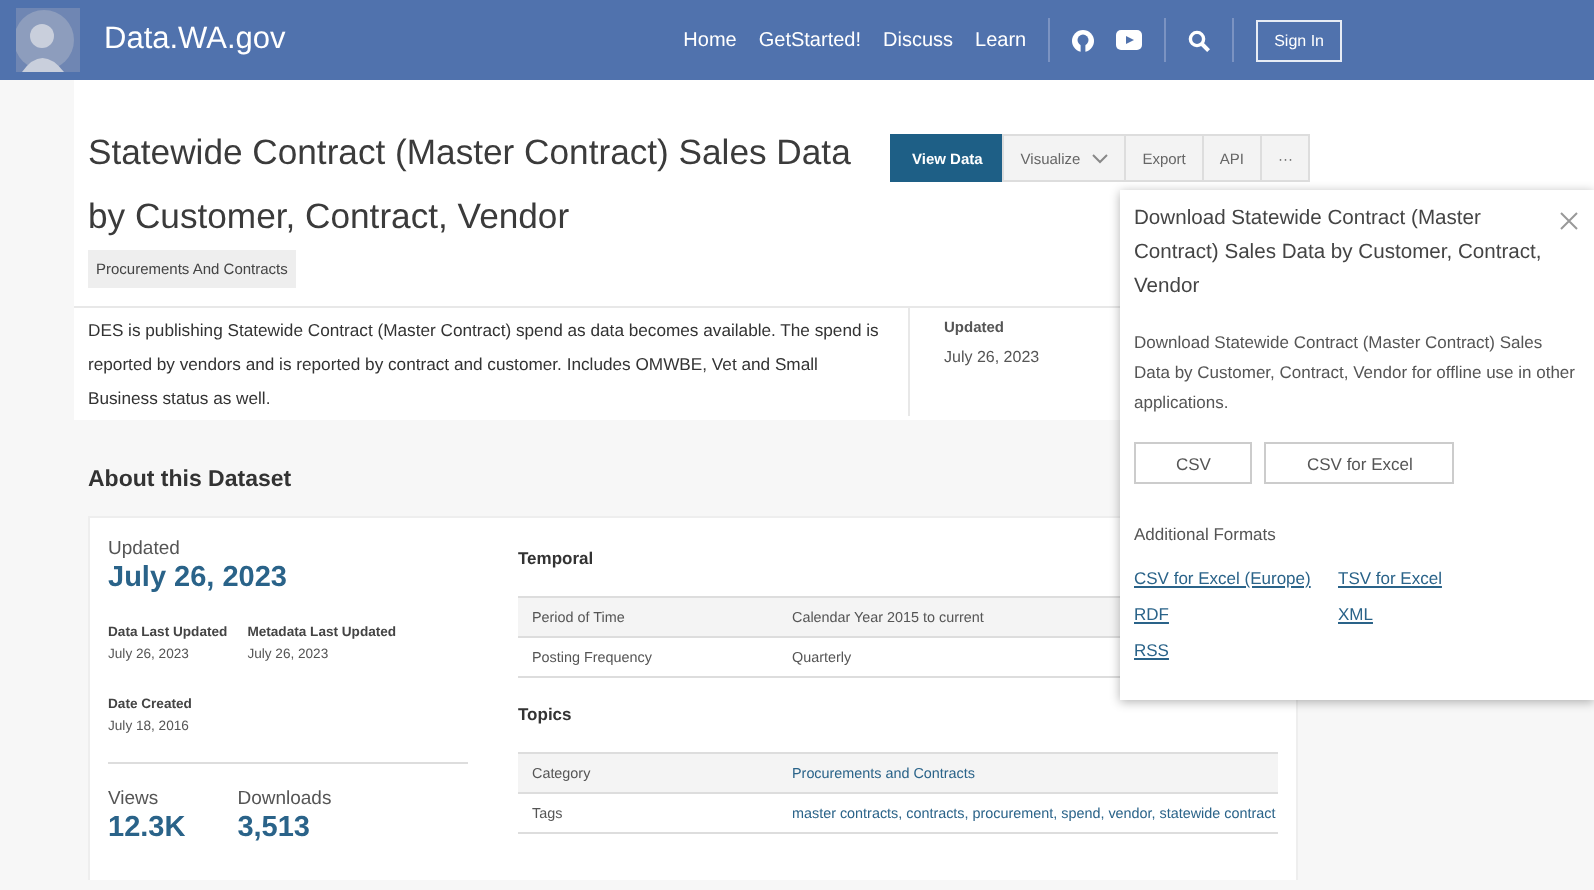 The height and width of the screenshot is (890, 1594). I want to click on sign-in-button: Sign In, so click(1299, 40).